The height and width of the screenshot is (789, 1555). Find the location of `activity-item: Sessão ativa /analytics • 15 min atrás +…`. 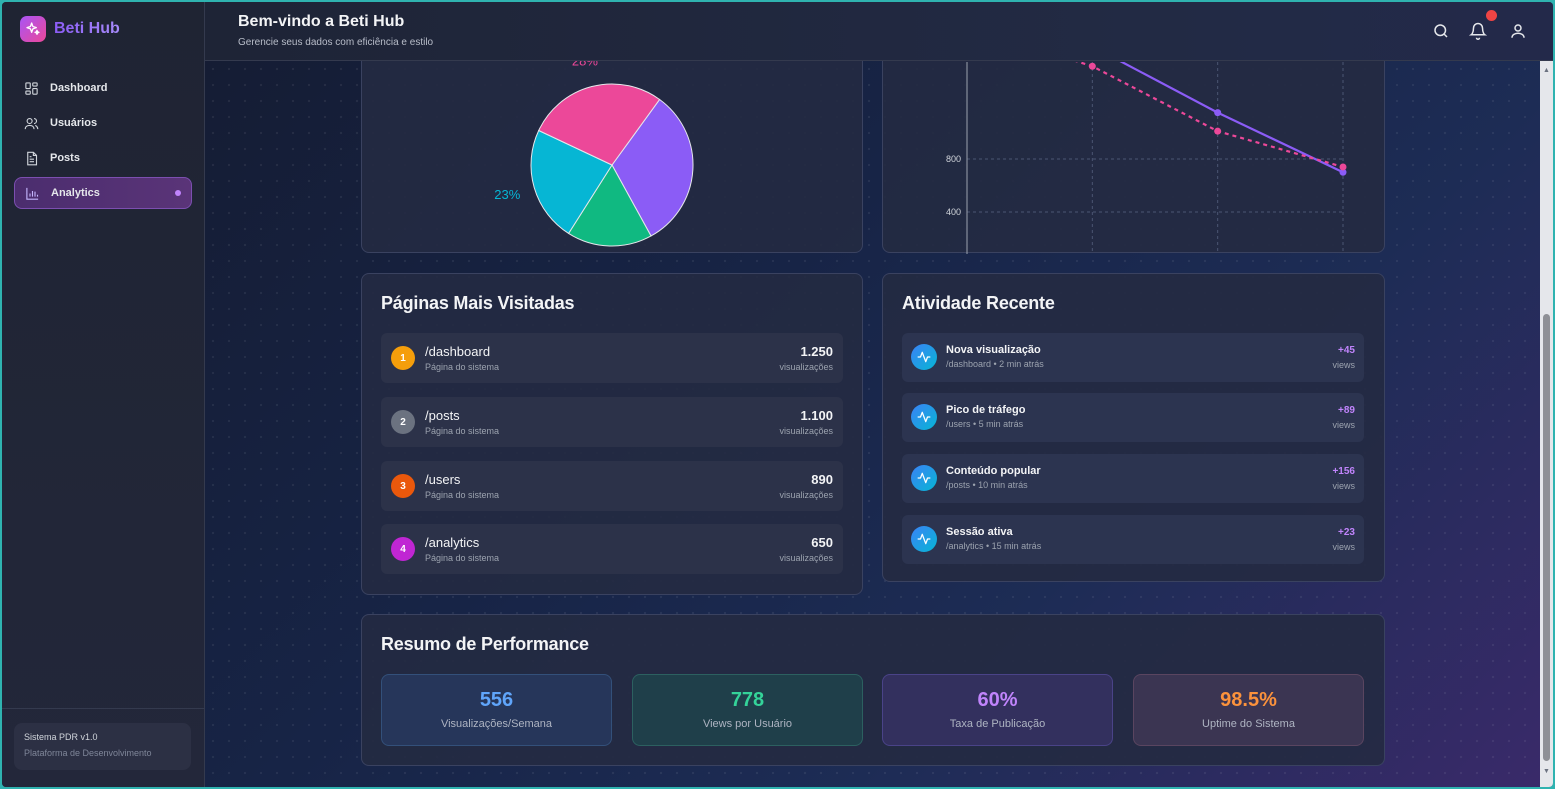

activity-item: Sessão ativa /analytics • 15 min atrás +… is located at coordinates (1133, 539).